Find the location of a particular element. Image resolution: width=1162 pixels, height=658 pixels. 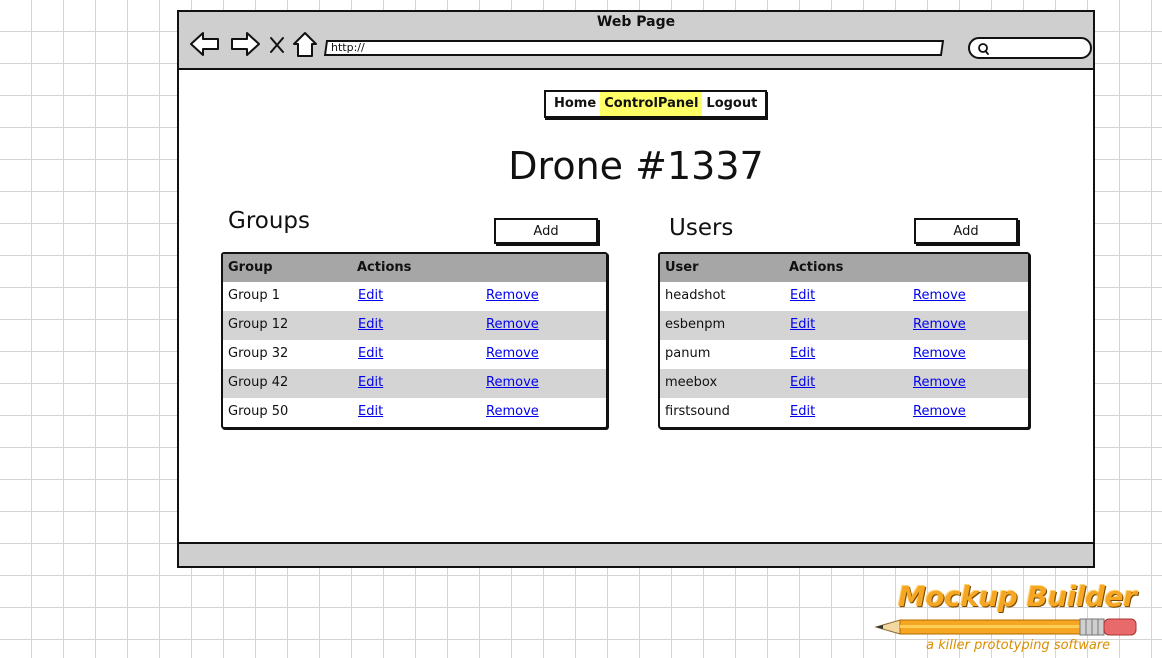

add-user-button: Add is located at coordinates (966, 231).